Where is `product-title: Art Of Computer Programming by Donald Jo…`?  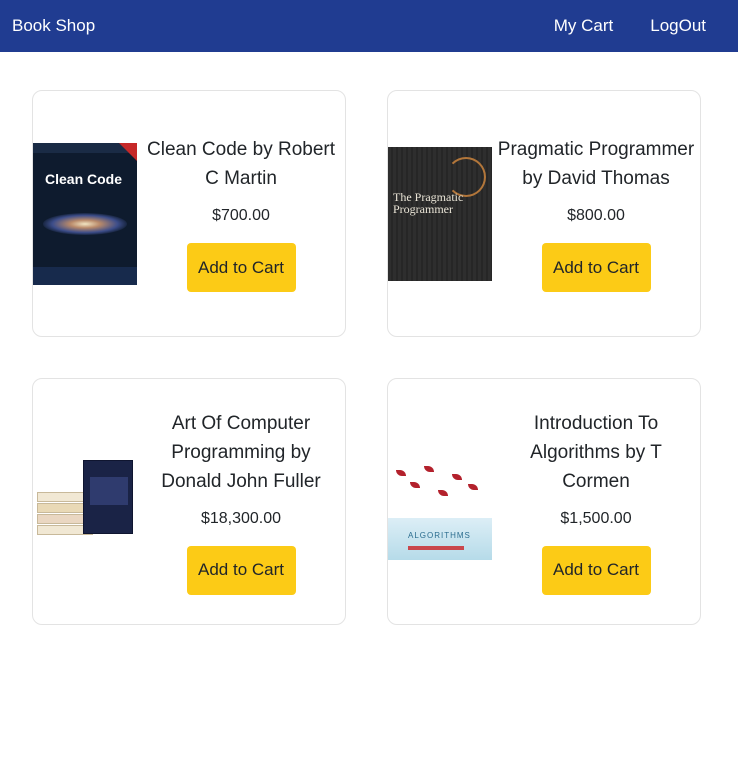
product-title: Art Of Computer Programming by Donald Jo… is located at coordinates (241, 452).